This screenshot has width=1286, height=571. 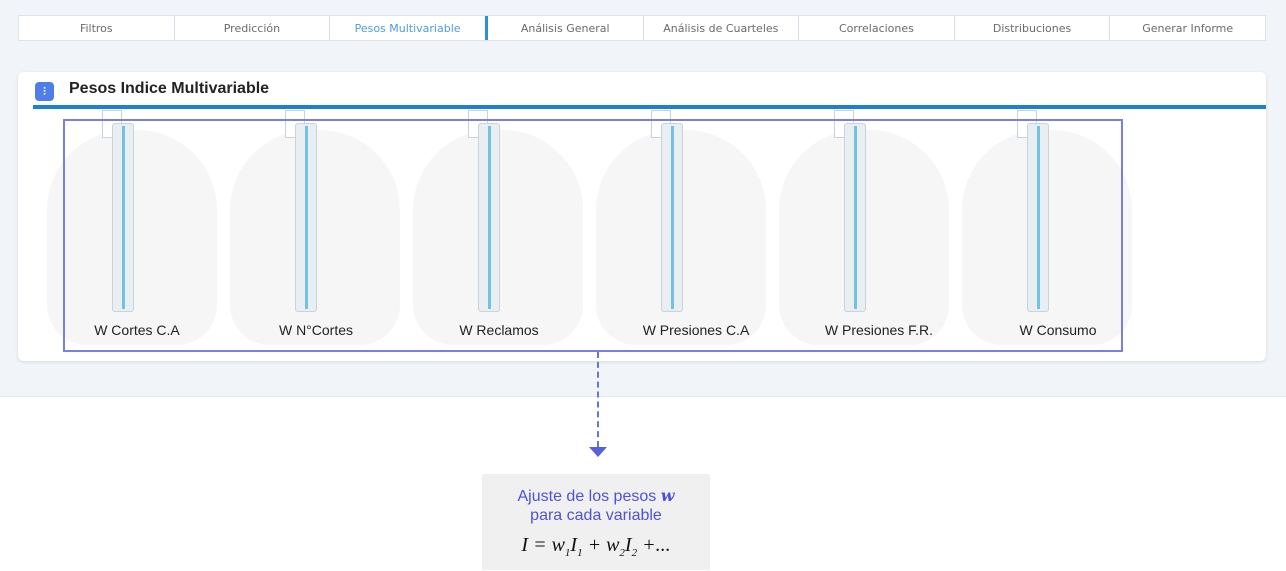 What do you see at coordinates (1187, 28) in the screenshot?
I see `tab-generar-informe: Generar Informe` at bounding box center [1187, 28].